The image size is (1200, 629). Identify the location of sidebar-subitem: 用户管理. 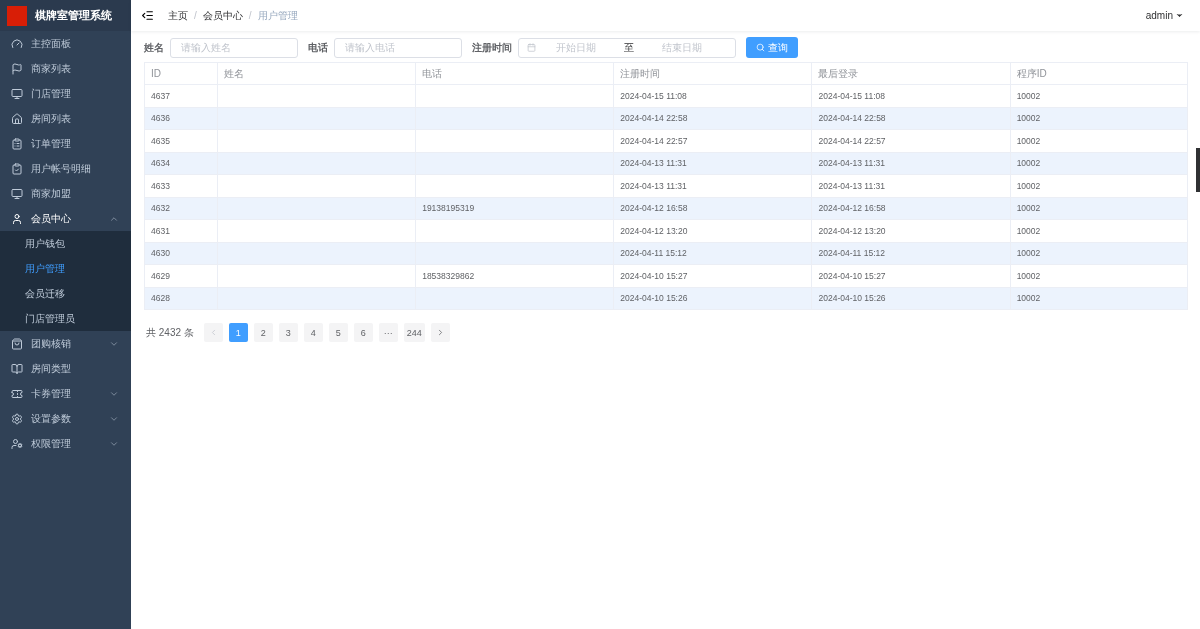
(65, 268).